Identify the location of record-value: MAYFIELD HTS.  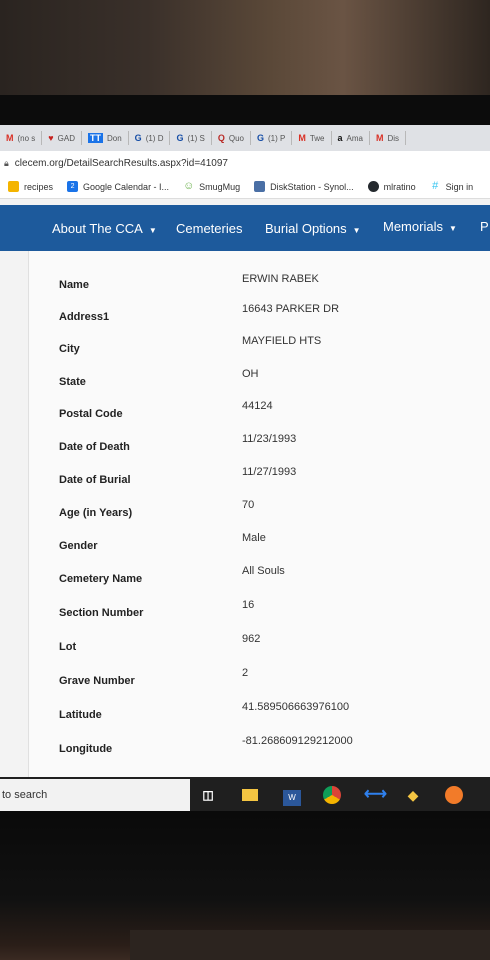
(282, 341).